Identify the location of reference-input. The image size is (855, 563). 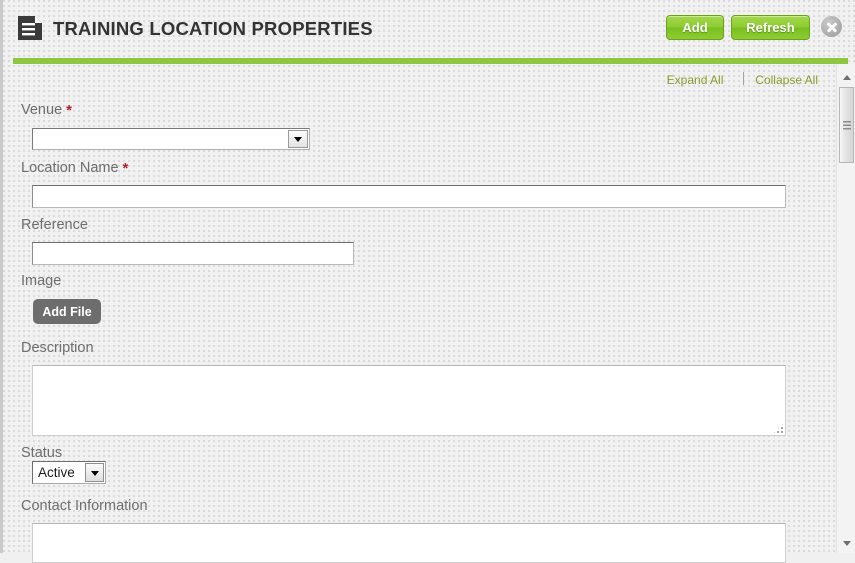
(193, 253).